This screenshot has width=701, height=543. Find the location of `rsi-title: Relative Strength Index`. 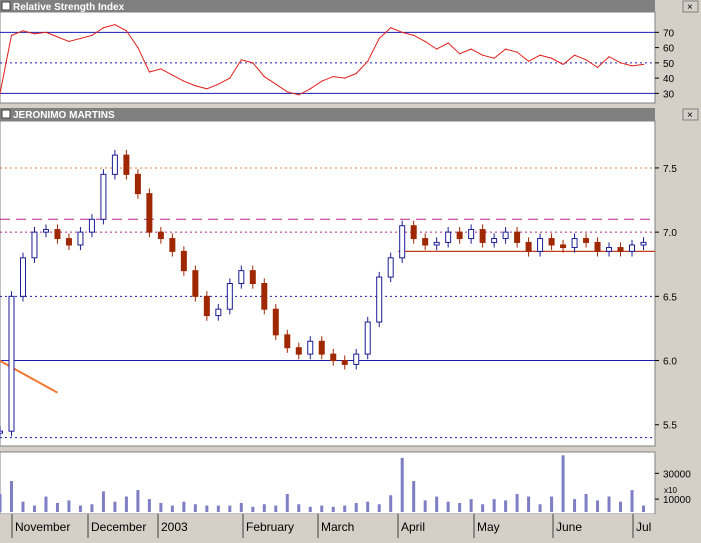

rsi-title: Relative Strength Index is located at coordinates (69, 7).